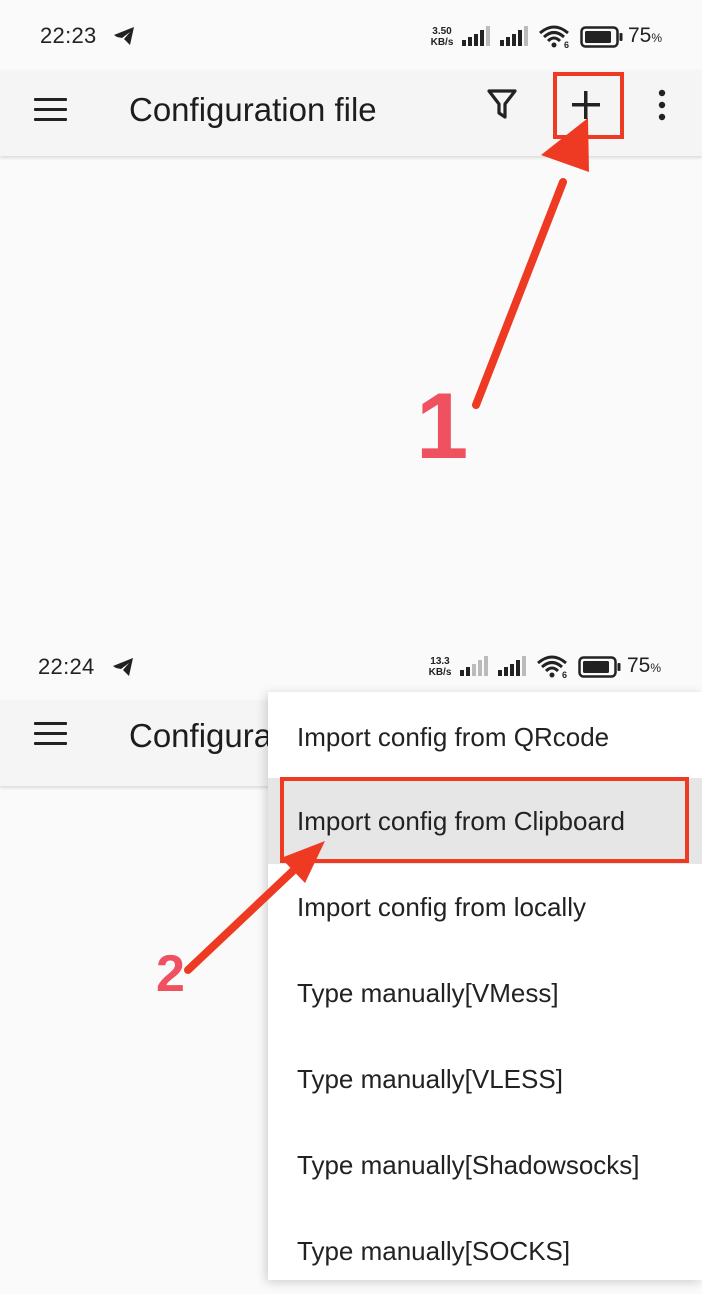 Image resolution: width=702 pixels, height=1294 pixels. What do you see at coordinates (170, 974) in the screenshot?
I see `step-number-2: 2` at bounding box center [170, 974].